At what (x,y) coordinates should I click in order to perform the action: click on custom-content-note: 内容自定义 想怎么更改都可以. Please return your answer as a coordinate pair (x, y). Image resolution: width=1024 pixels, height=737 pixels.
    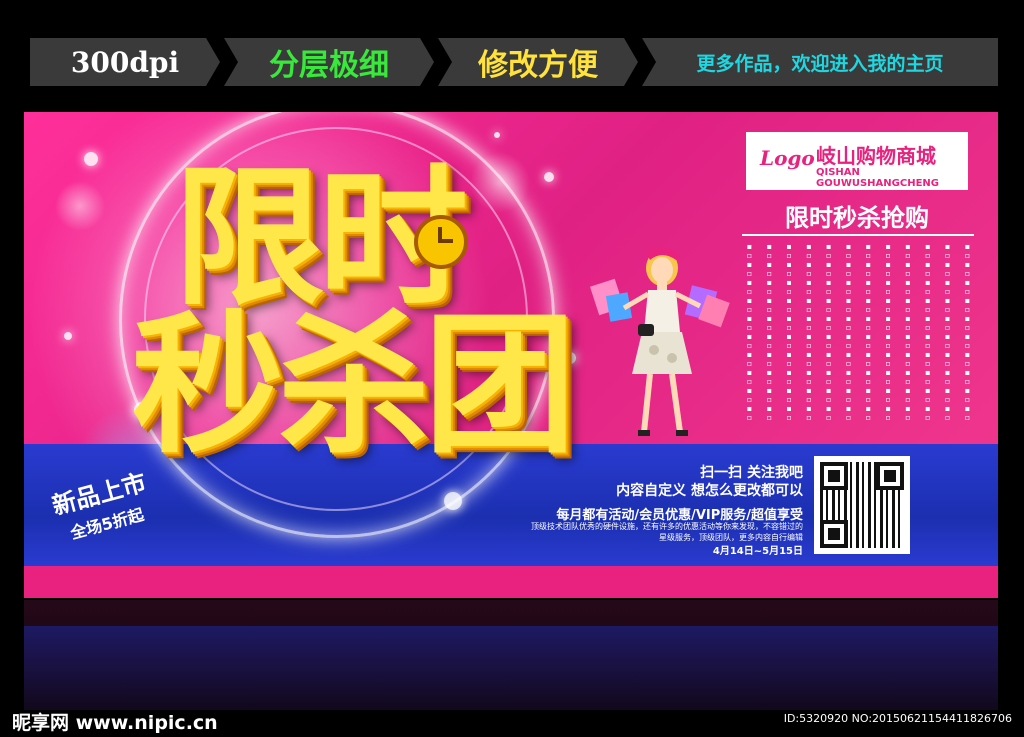
    Looking at the image, I should click on (709, 491).